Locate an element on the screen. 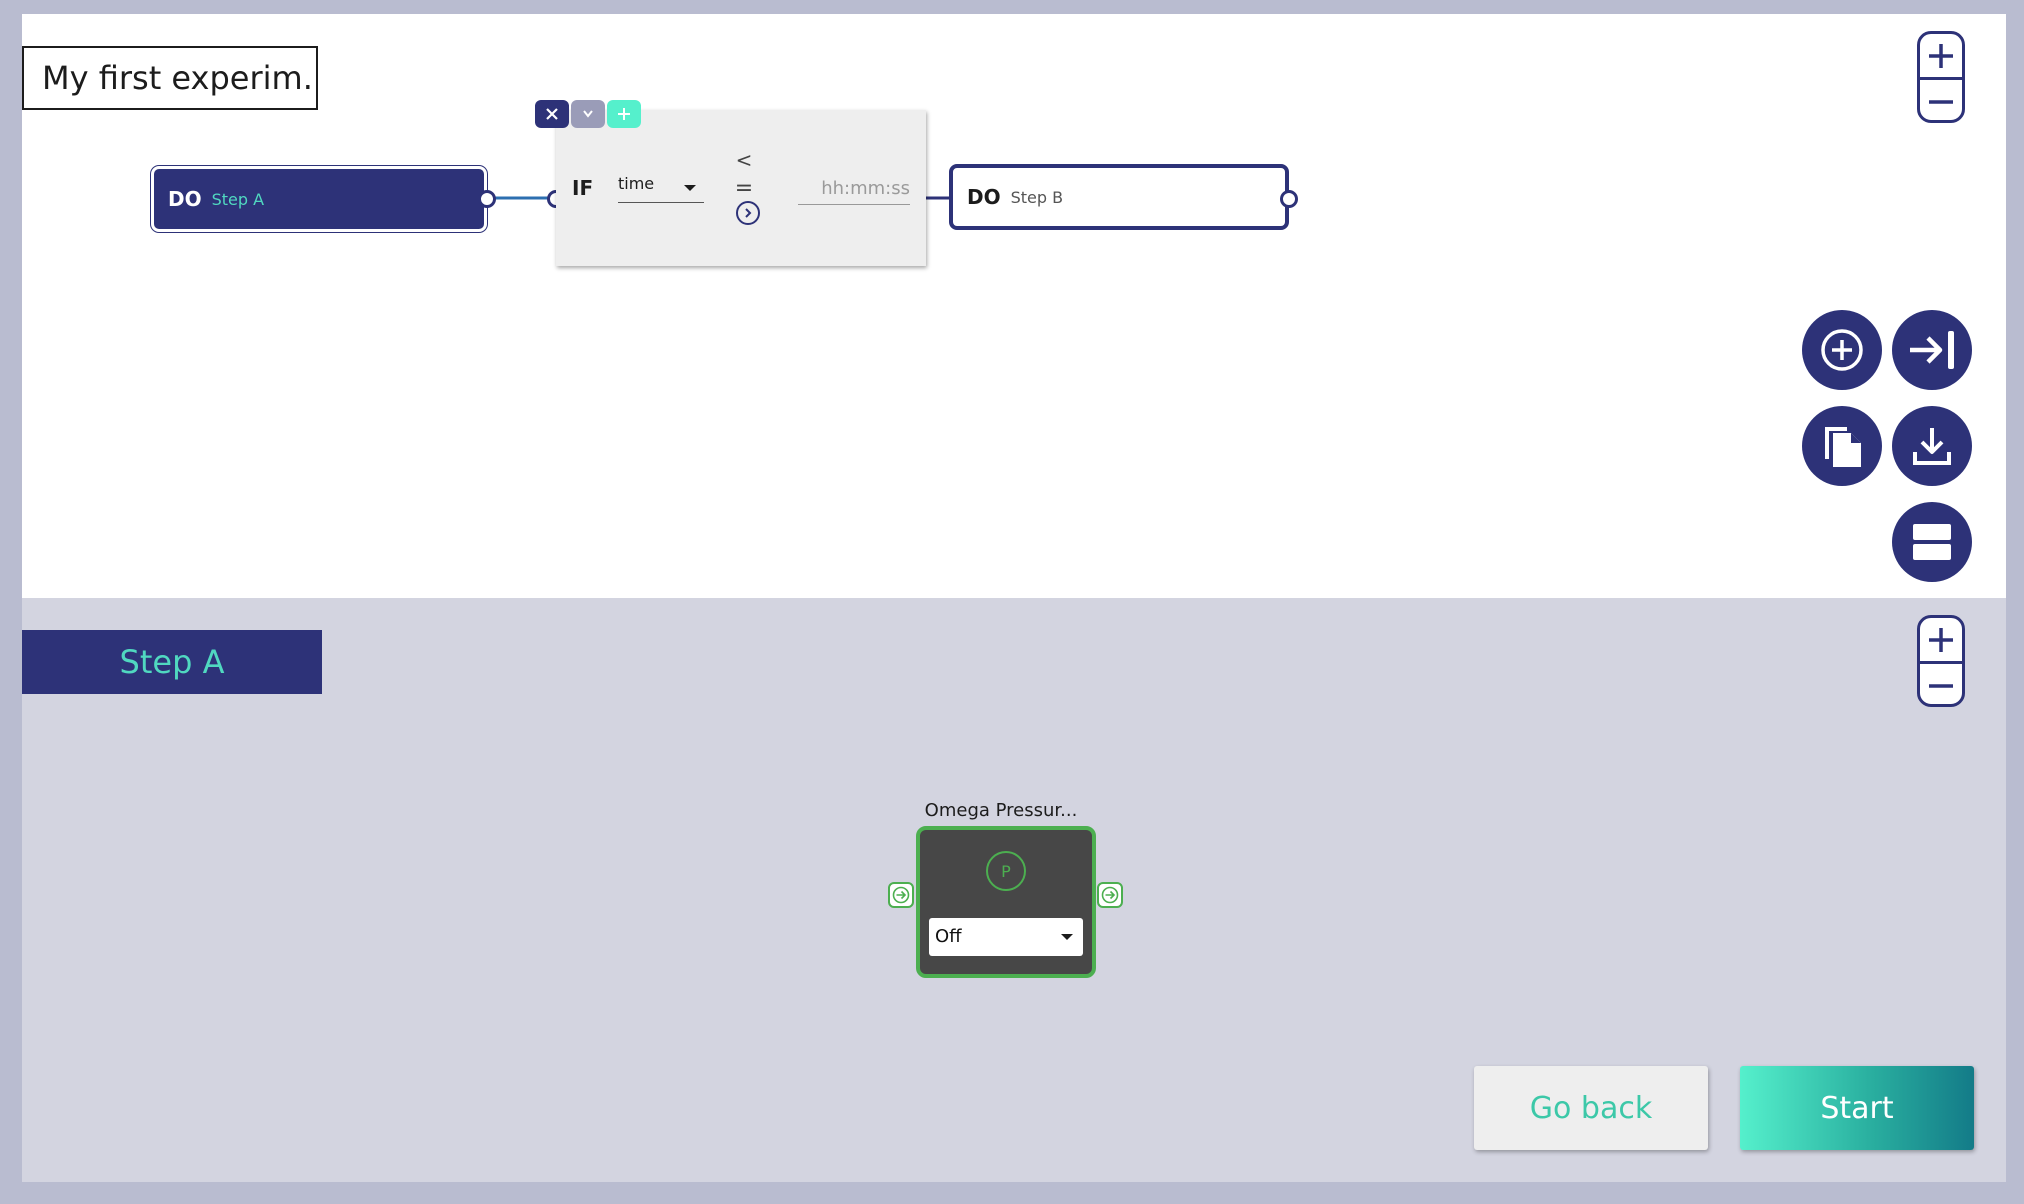  step-zoom-control is located at coordinates (1941, 661).